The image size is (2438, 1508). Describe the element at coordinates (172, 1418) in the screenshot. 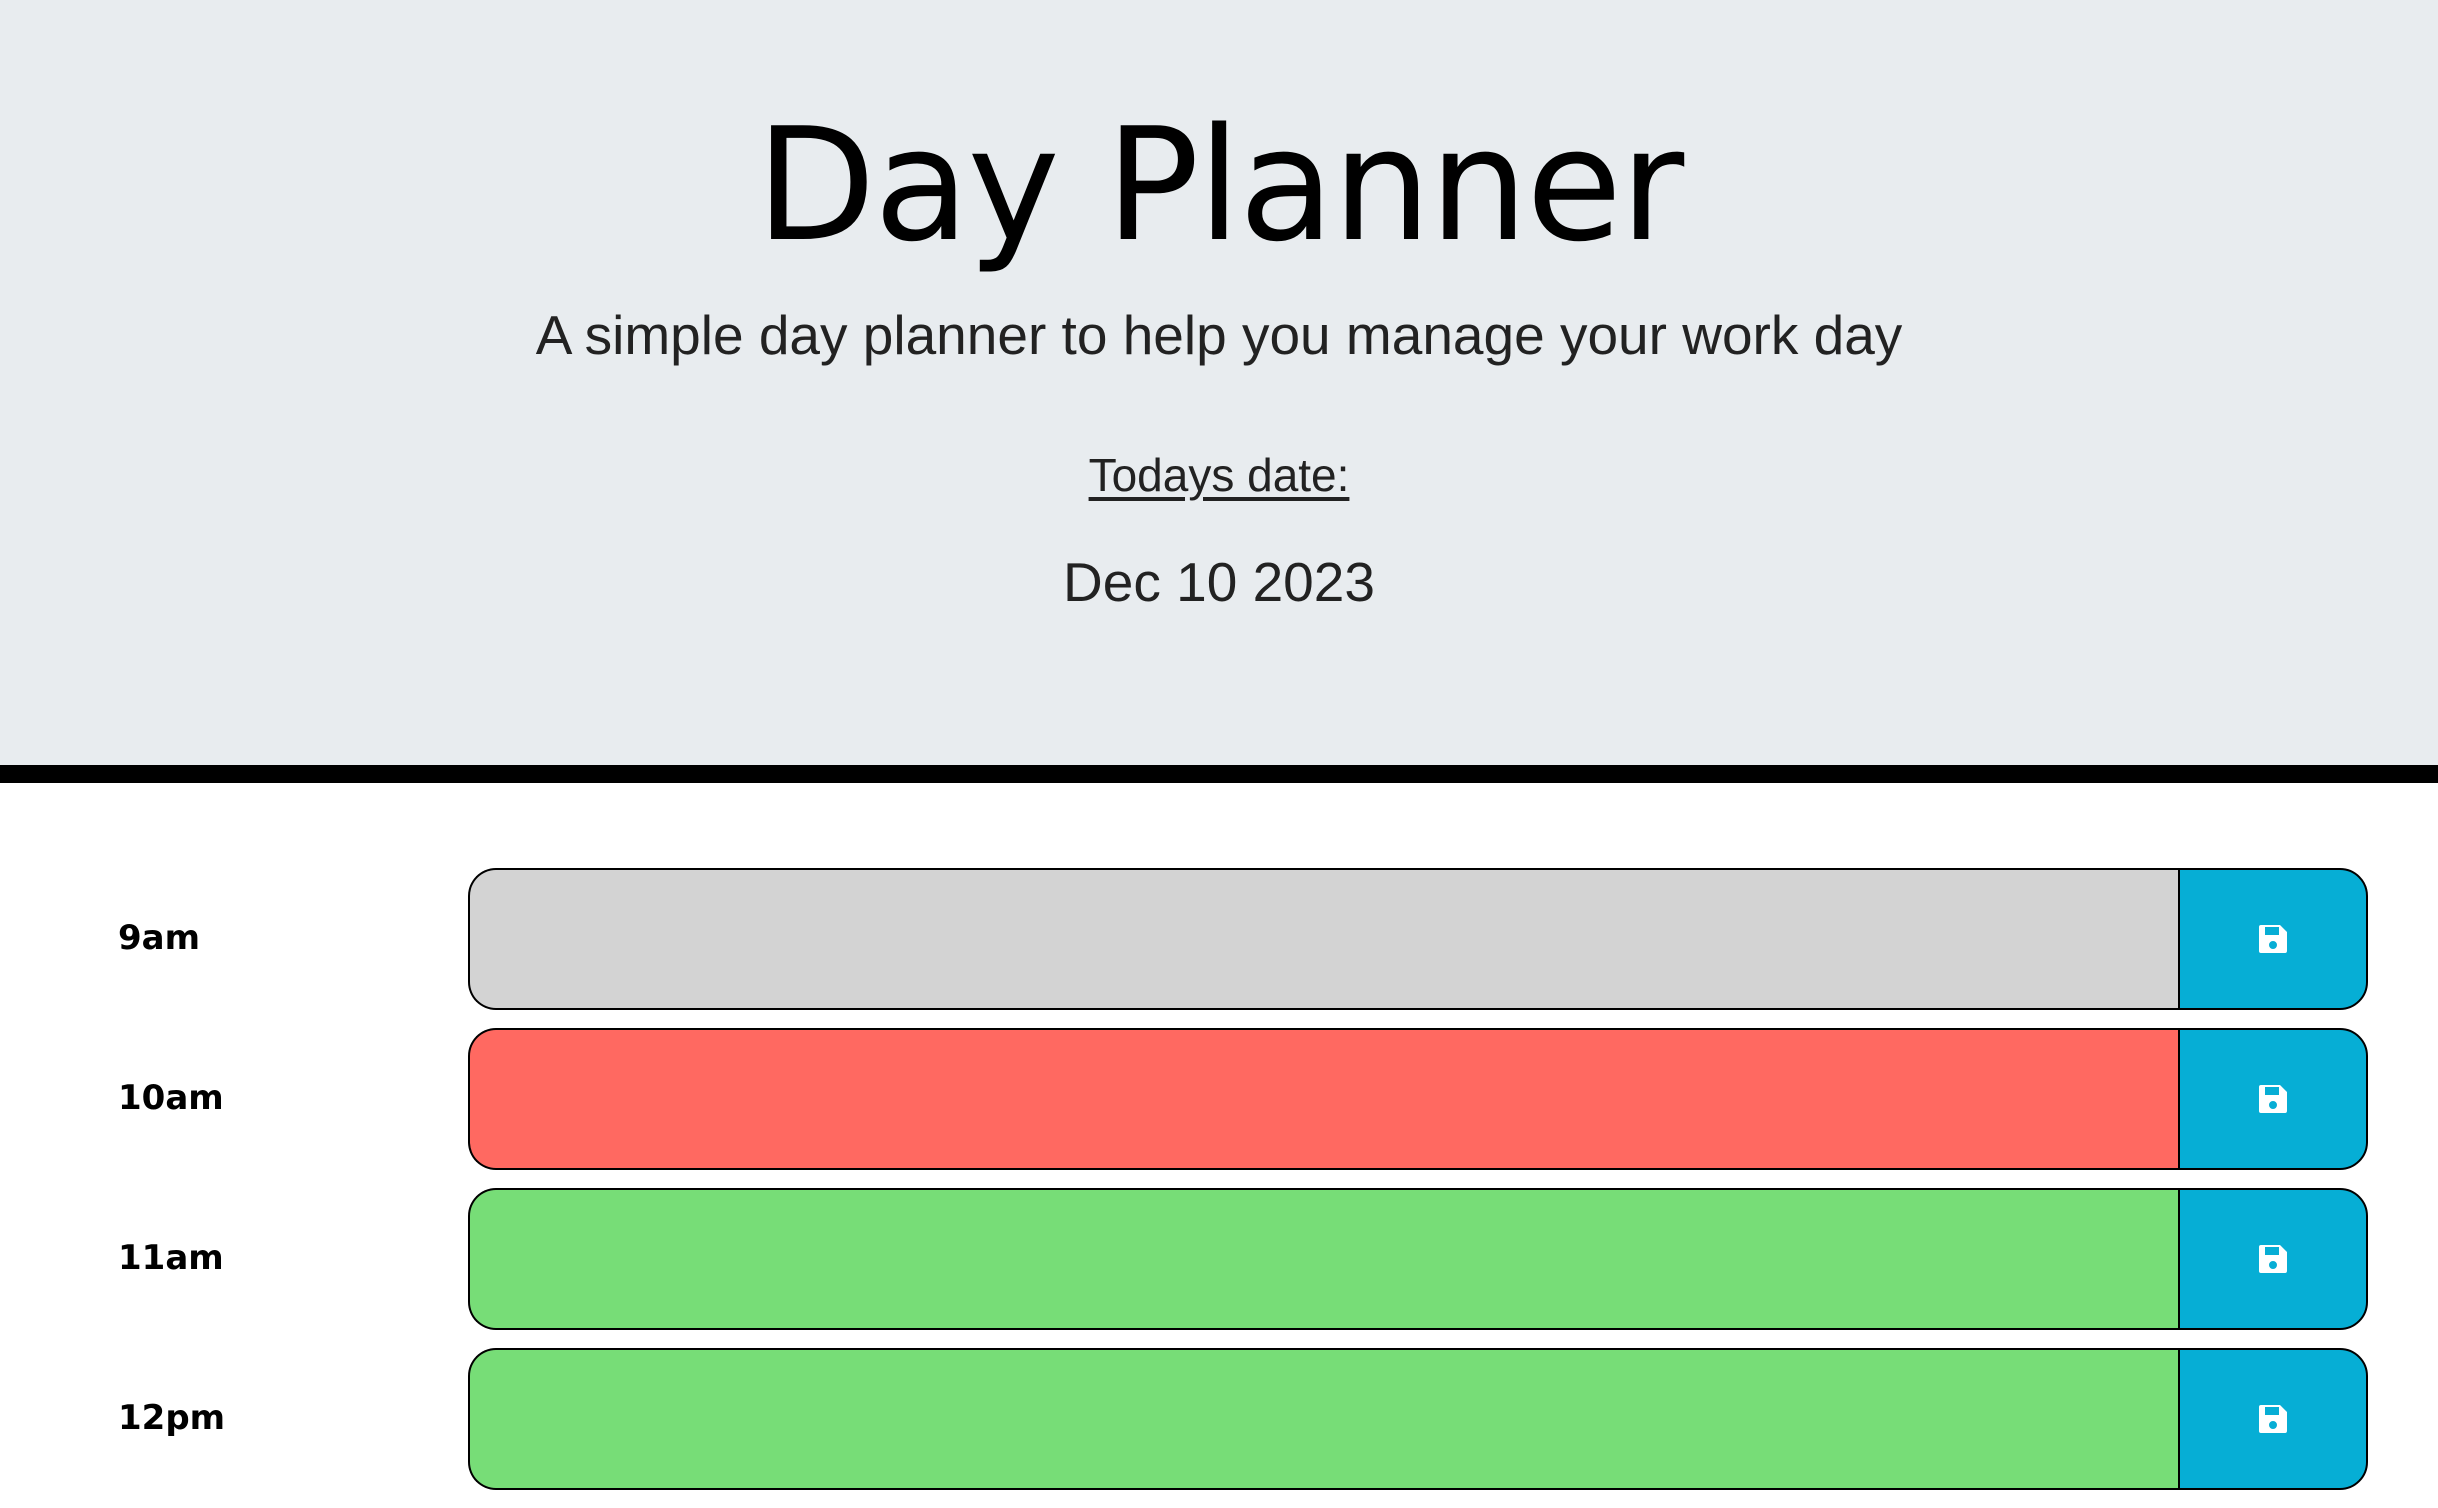

I see `hour-label: 12pm` at that location.